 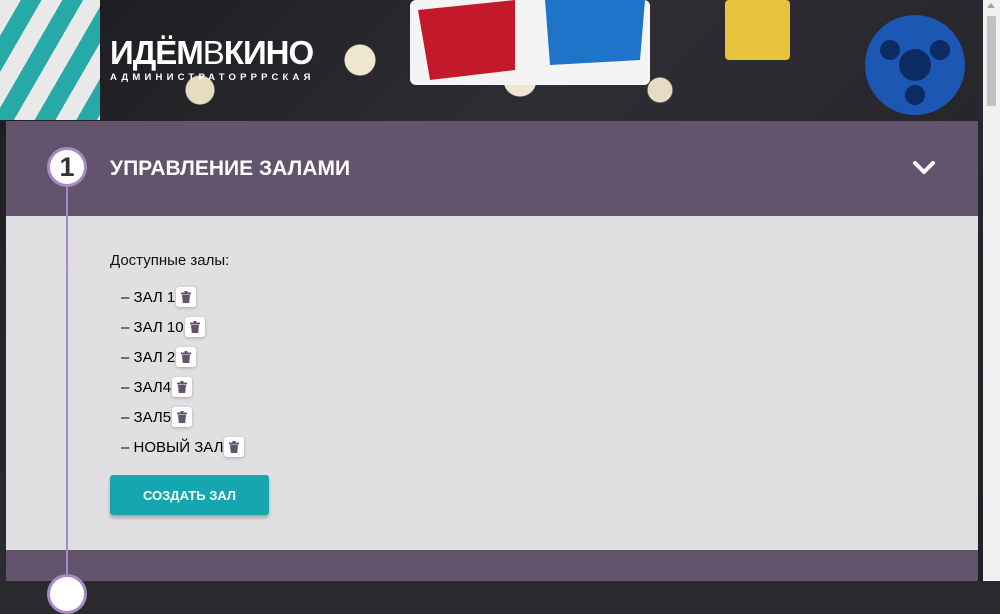 What do you see at coordinates (67, 167) in the screenshot?
I see `step-number-badge: 1` at bounding box center [67, 167].